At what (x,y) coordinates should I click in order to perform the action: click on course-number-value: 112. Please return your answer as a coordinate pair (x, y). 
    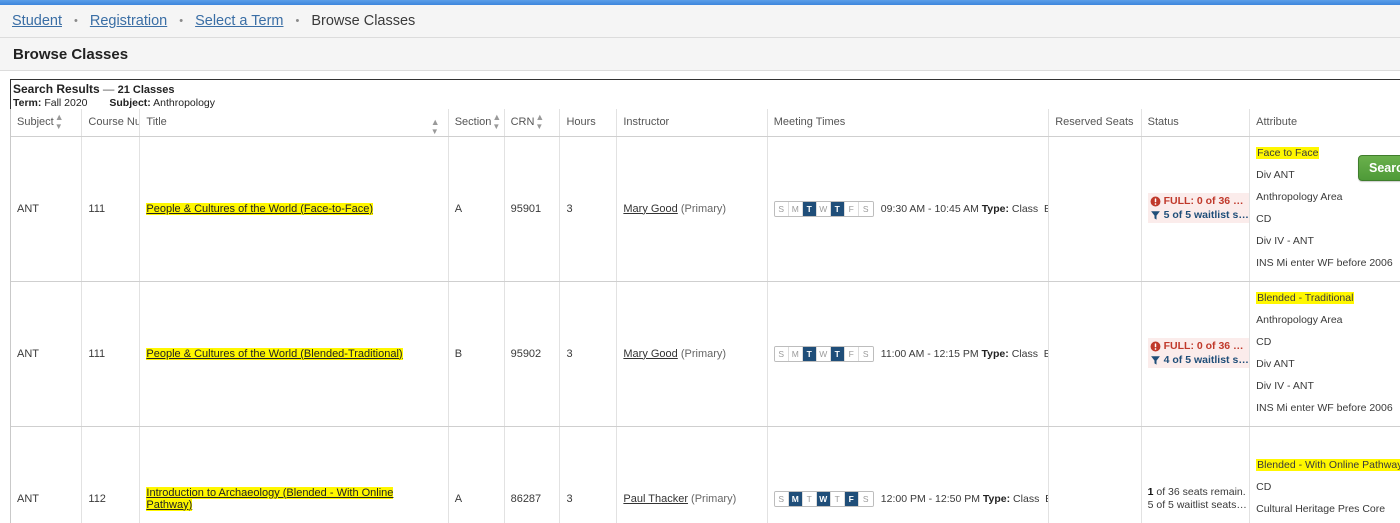
    Looking at the image, I should click on (97, 498).